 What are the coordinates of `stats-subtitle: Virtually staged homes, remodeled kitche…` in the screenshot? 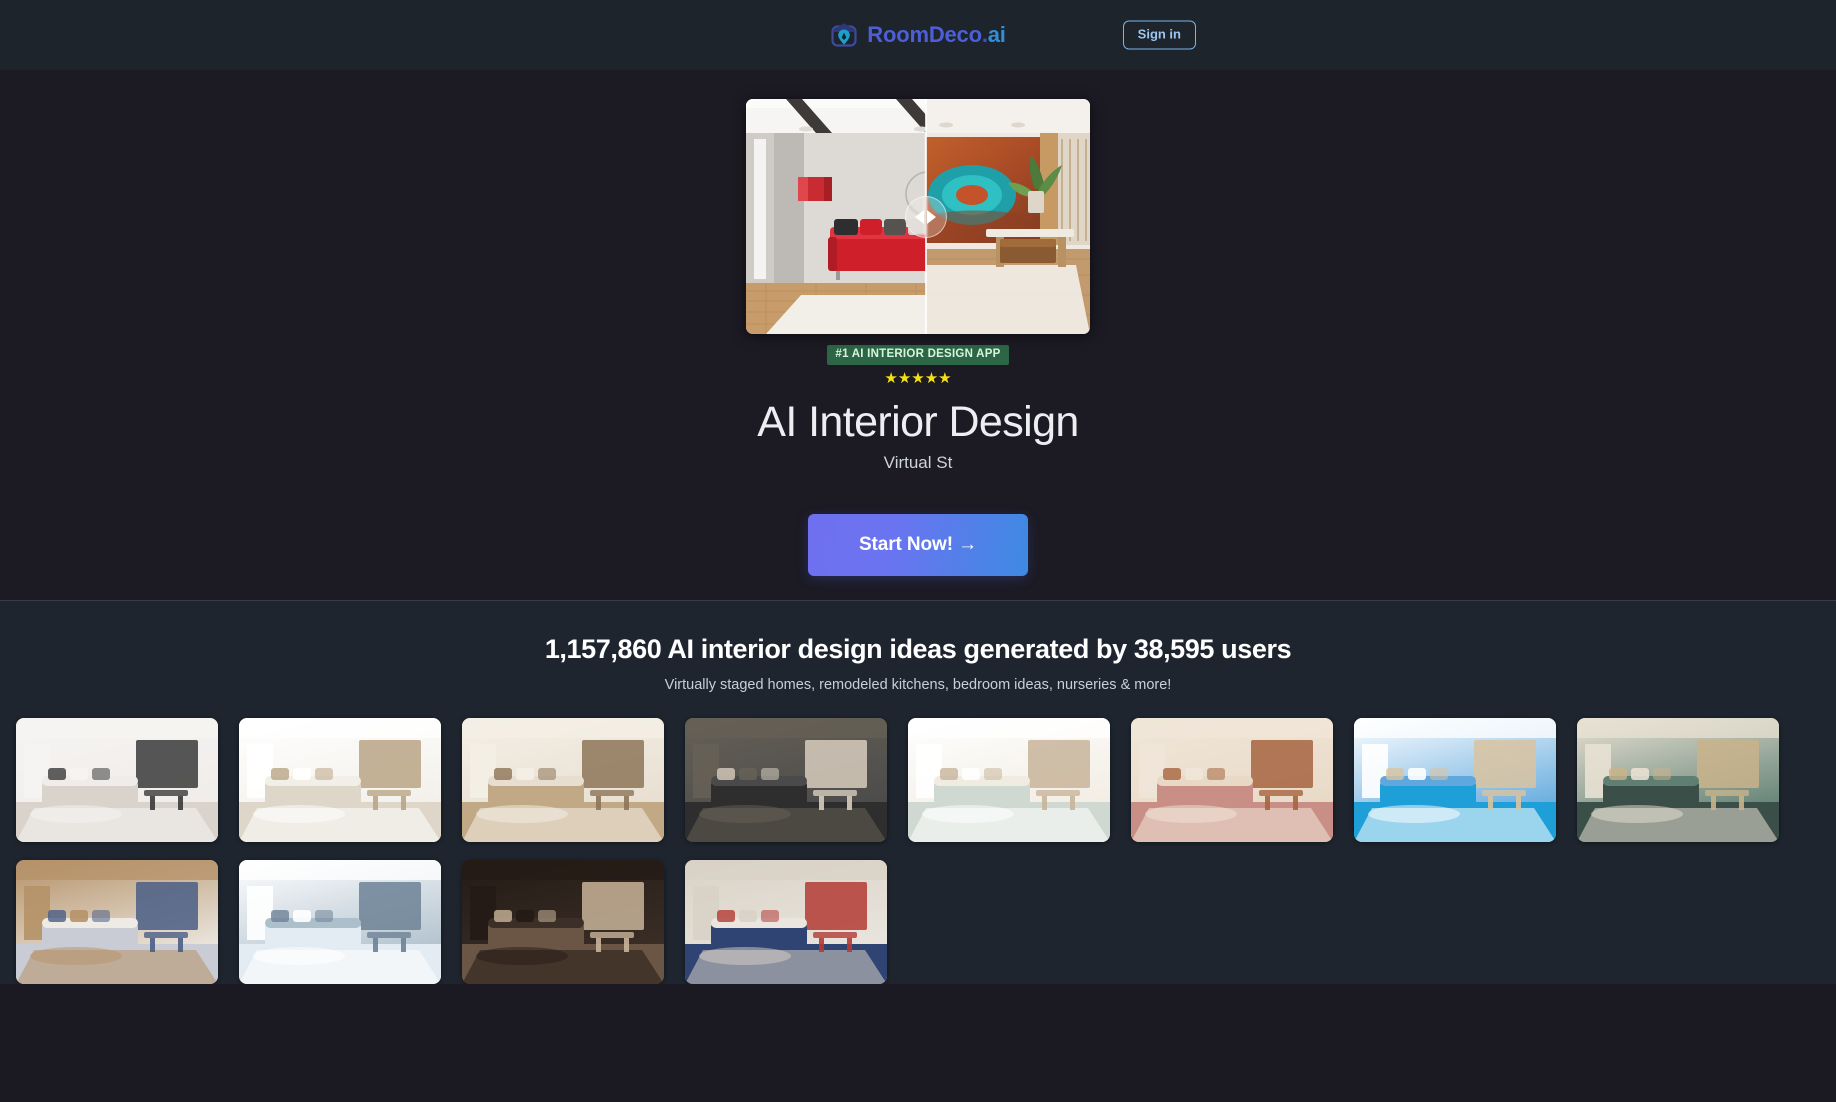 It's located at (918, 684).